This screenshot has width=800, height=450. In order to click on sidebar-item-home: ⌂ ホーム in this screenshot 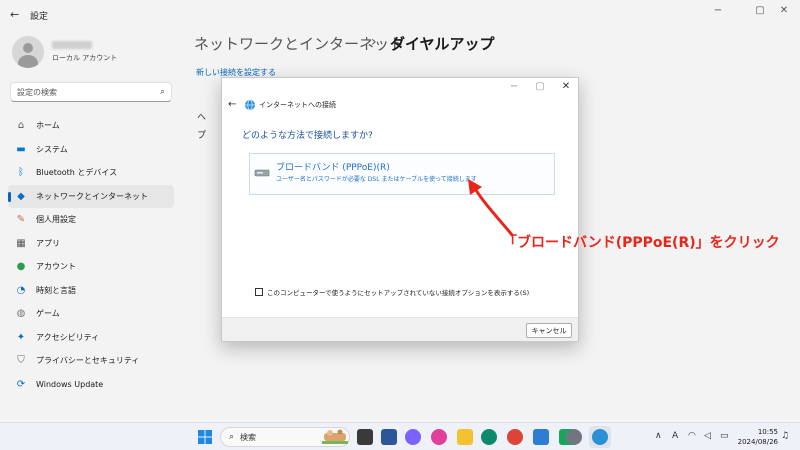, I will do `click(91, 126)`.